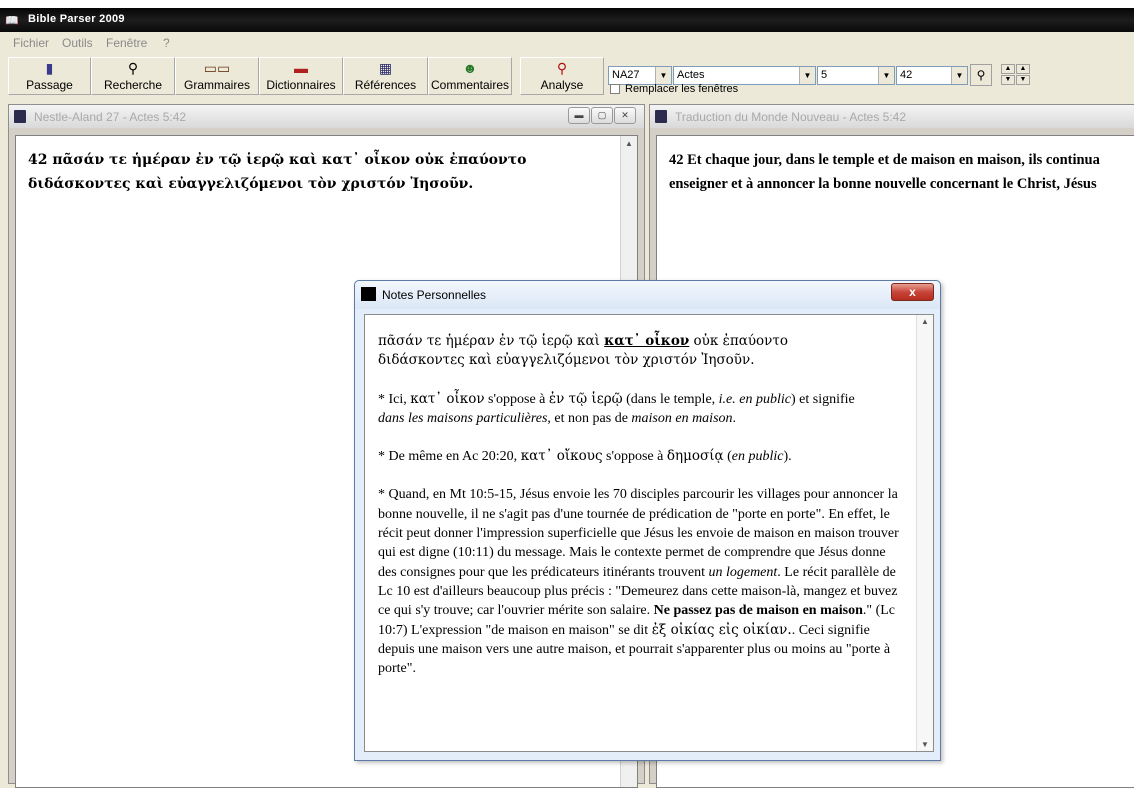 This screenshot has height=788, width=1134. Describe the element at coordinates (49, 68) in the screenshot. I see `book-icon: ▮` at that location.